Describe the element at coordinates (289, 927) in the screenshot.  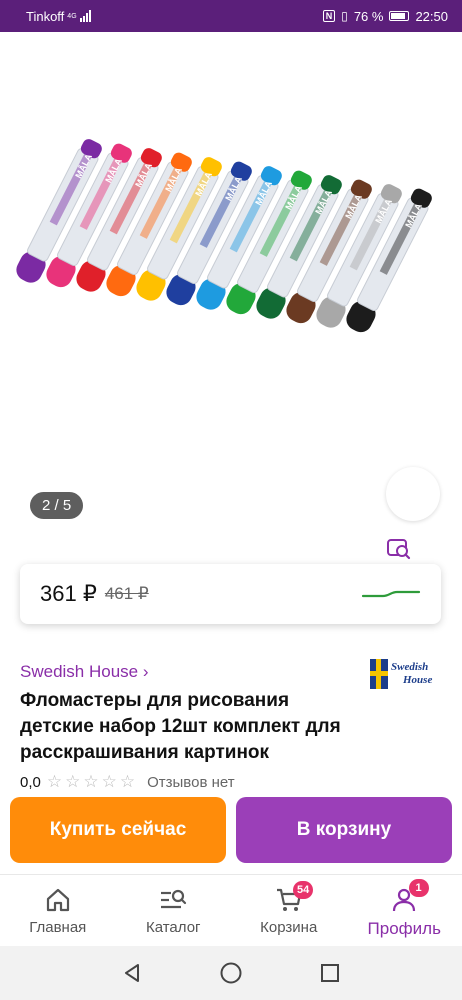
I see `nav-cart-label: Корзина` at that location.